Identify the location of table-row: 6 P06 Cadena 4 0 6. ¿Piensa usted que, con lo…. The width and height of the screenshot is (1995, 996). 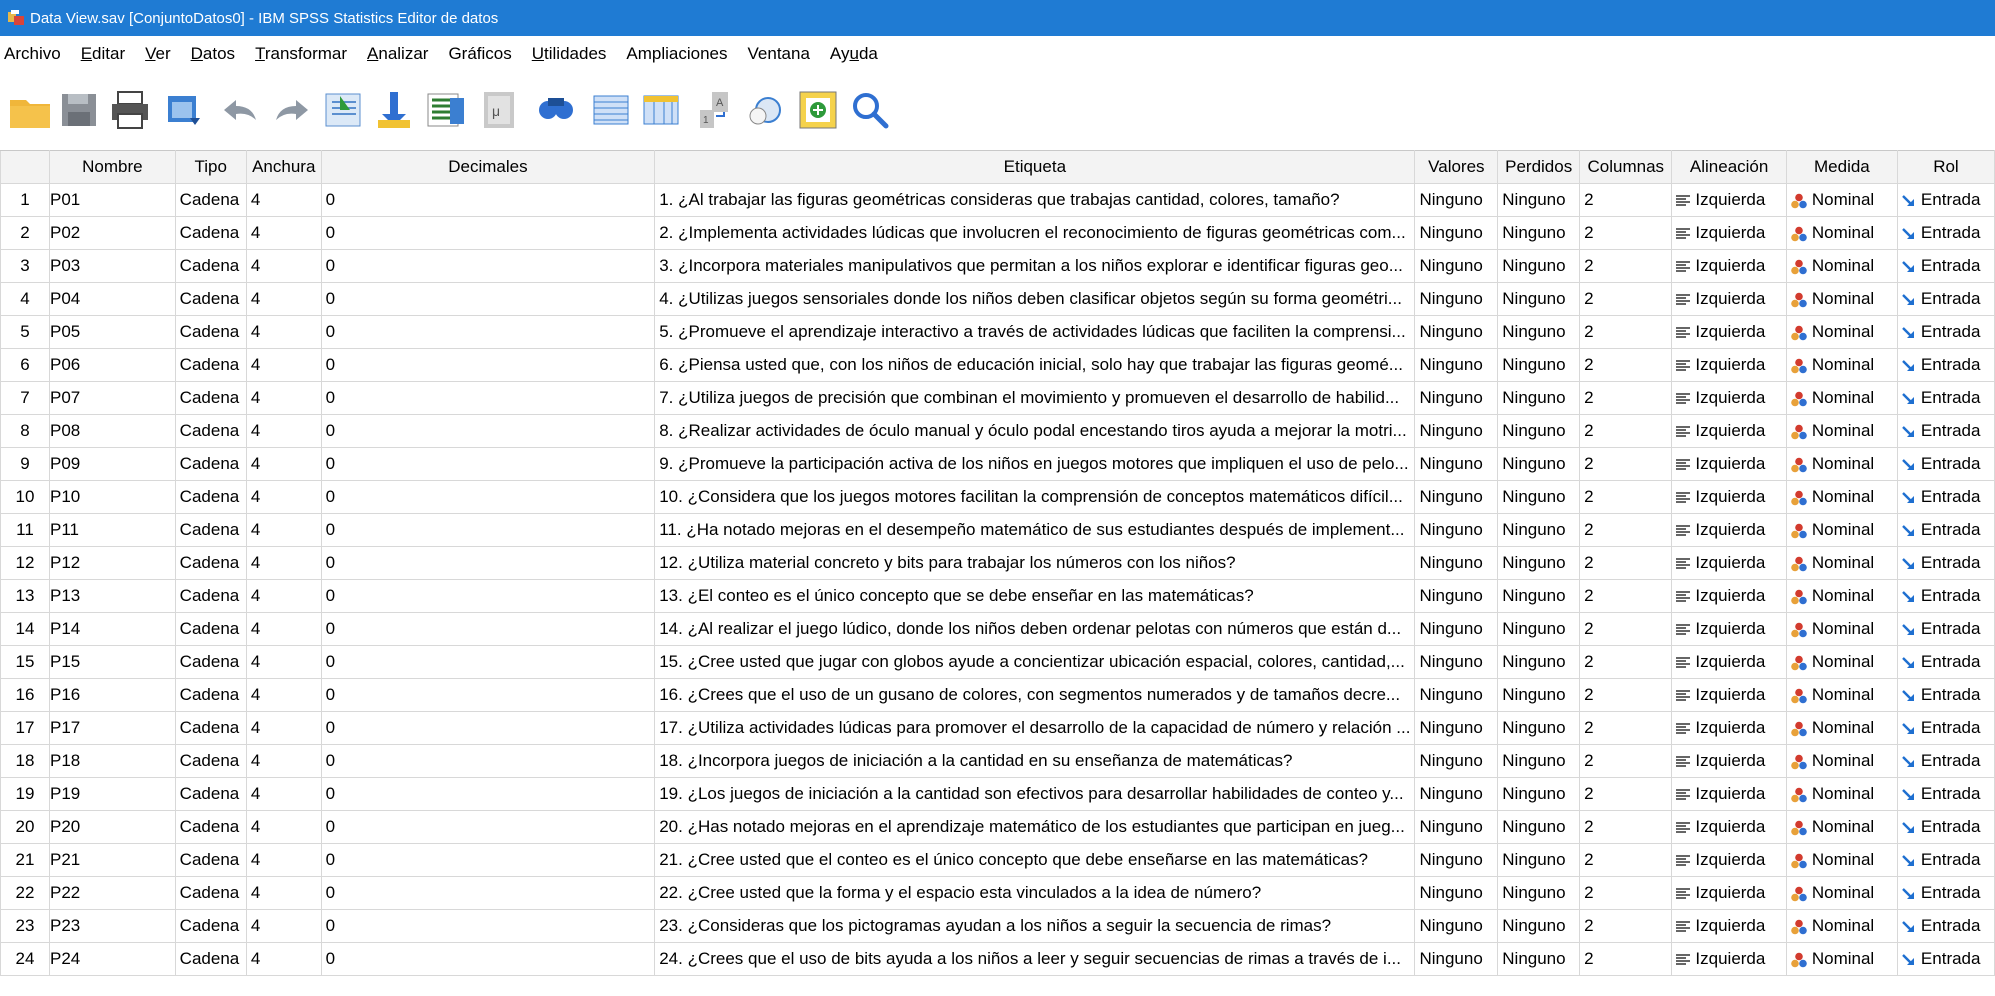
(997, 365).